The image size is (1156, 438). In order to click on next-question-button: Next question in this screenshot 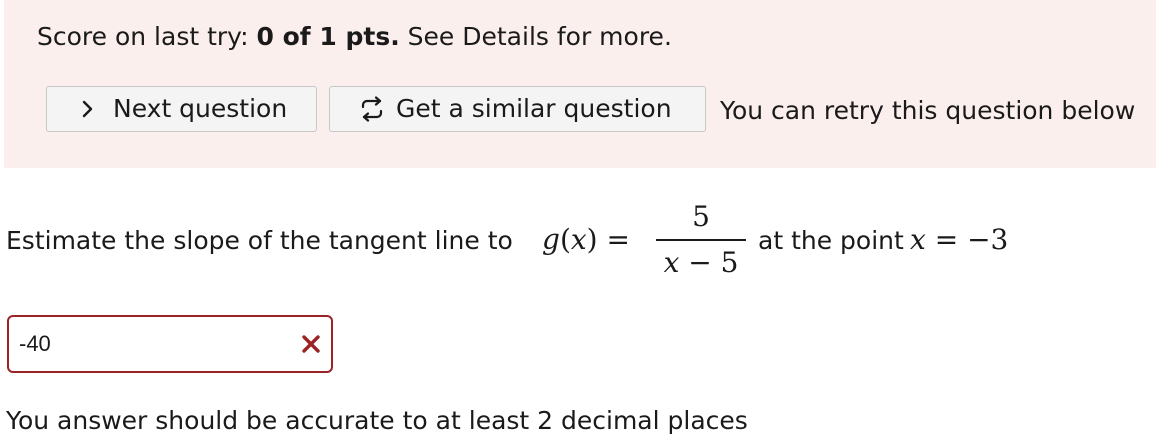, I will do `click(181, 109)`.